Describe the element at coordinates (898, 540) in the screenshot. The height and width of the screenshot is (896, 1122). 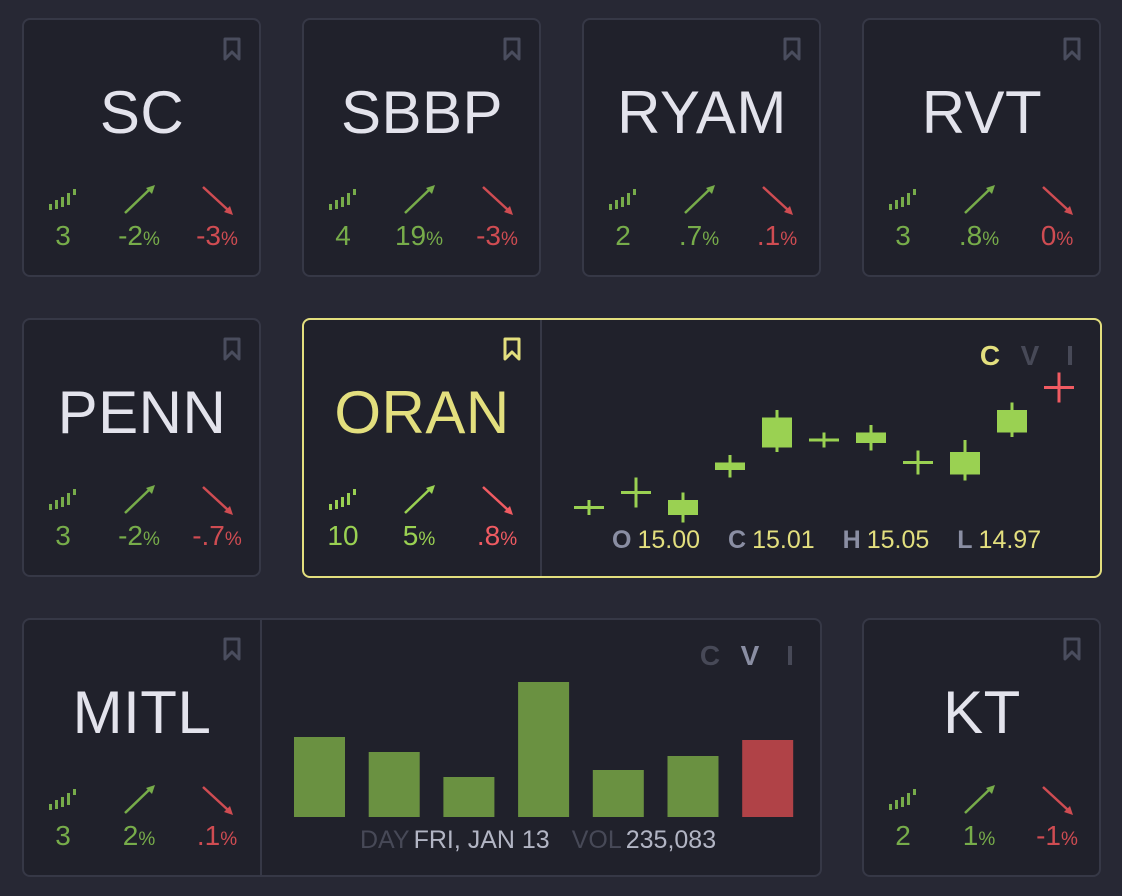
I see `high-value: 15.05` at that location.